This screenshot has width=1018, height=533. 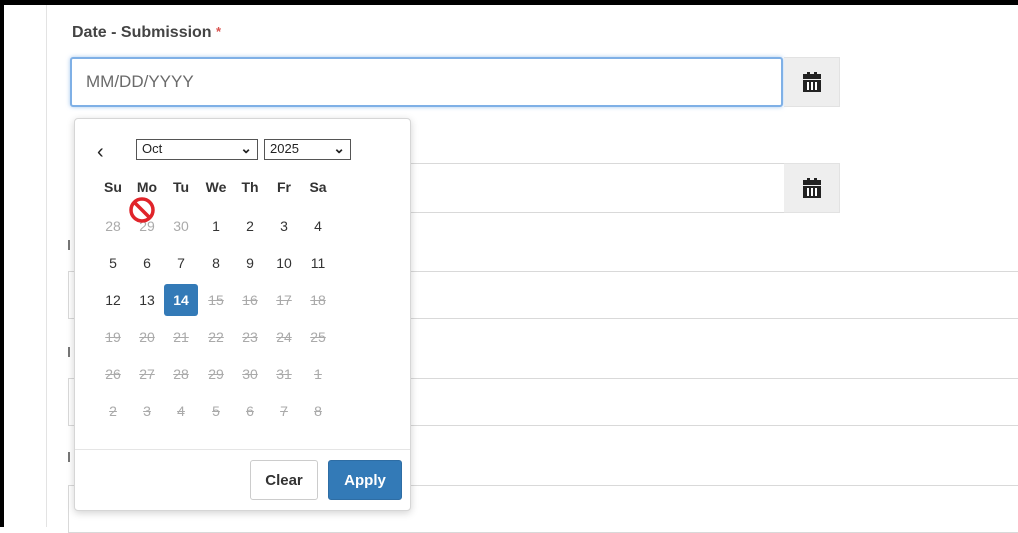 I want to click on year-select: 2025 ⌄, so click(x=307, y=149).